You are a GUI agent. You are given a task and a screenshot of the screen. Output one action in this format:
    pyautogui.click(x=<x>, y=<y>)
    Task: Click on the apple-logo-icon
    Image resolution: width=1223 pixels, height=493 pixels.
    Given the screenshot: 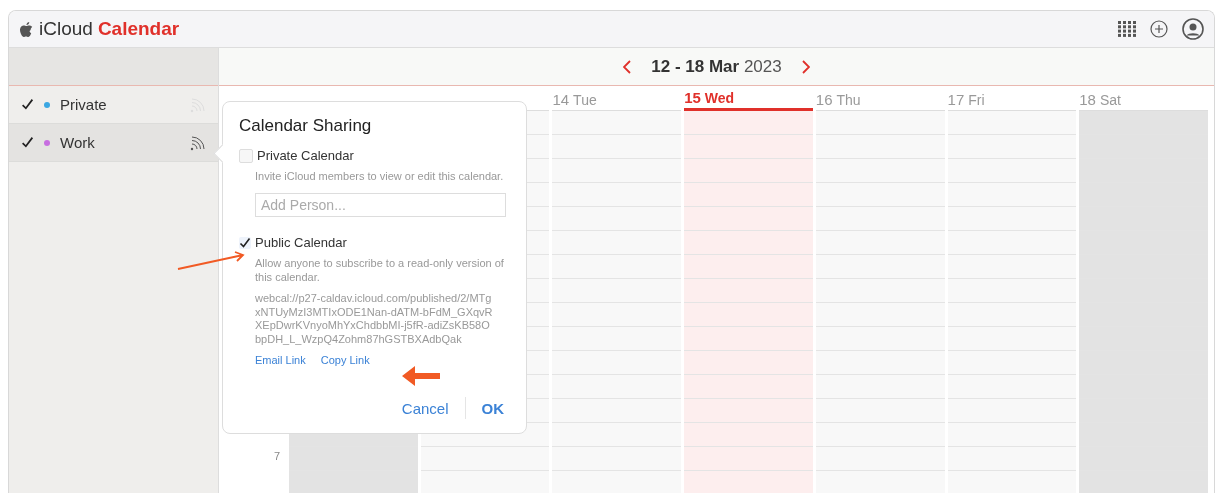 What is the action you would take?
    pyautogui.click(x=26, y=29)
    